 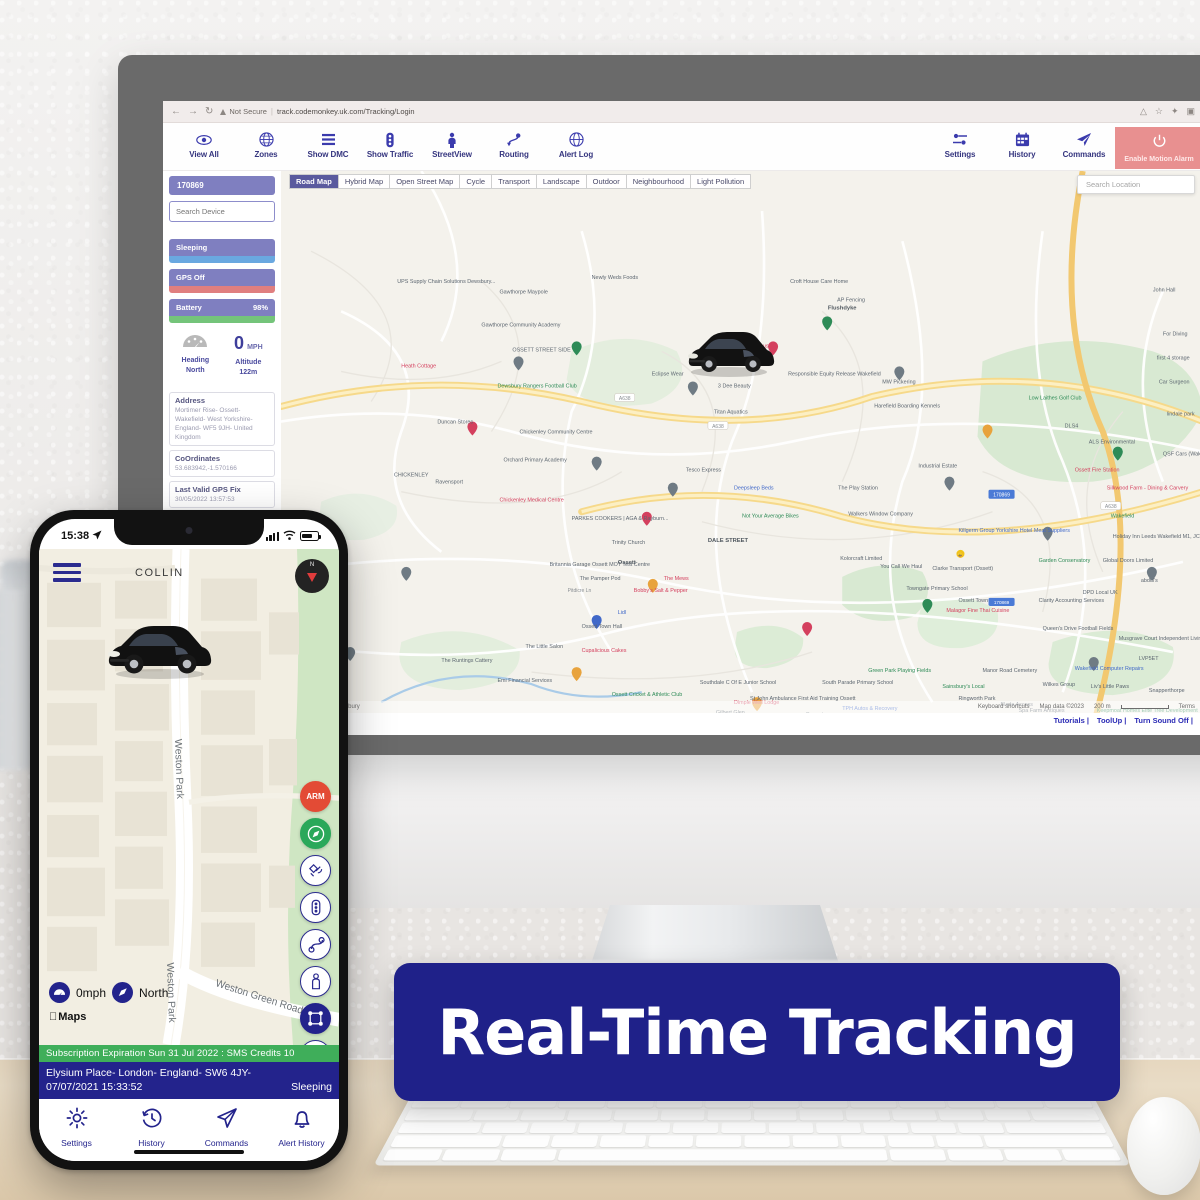 I want to click on svg-text: Ossett Fire Station, so click(x=1097, y=471).